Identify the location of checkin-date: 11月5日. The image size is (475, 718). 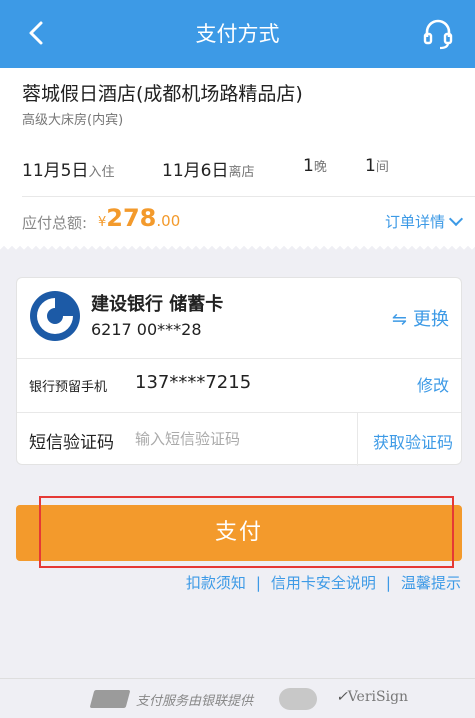
(55, 171).